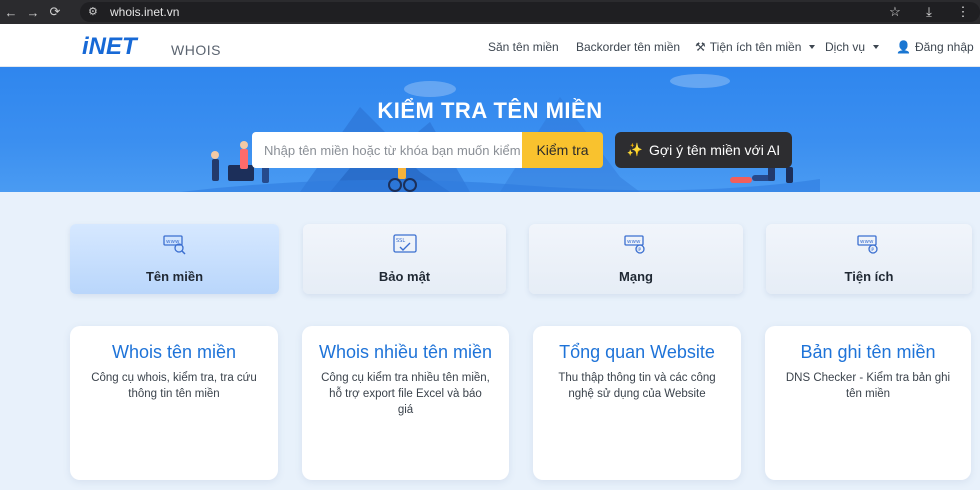  I want to click on nav-san-ten-mien: Săn tên miền, so click(523, 47).